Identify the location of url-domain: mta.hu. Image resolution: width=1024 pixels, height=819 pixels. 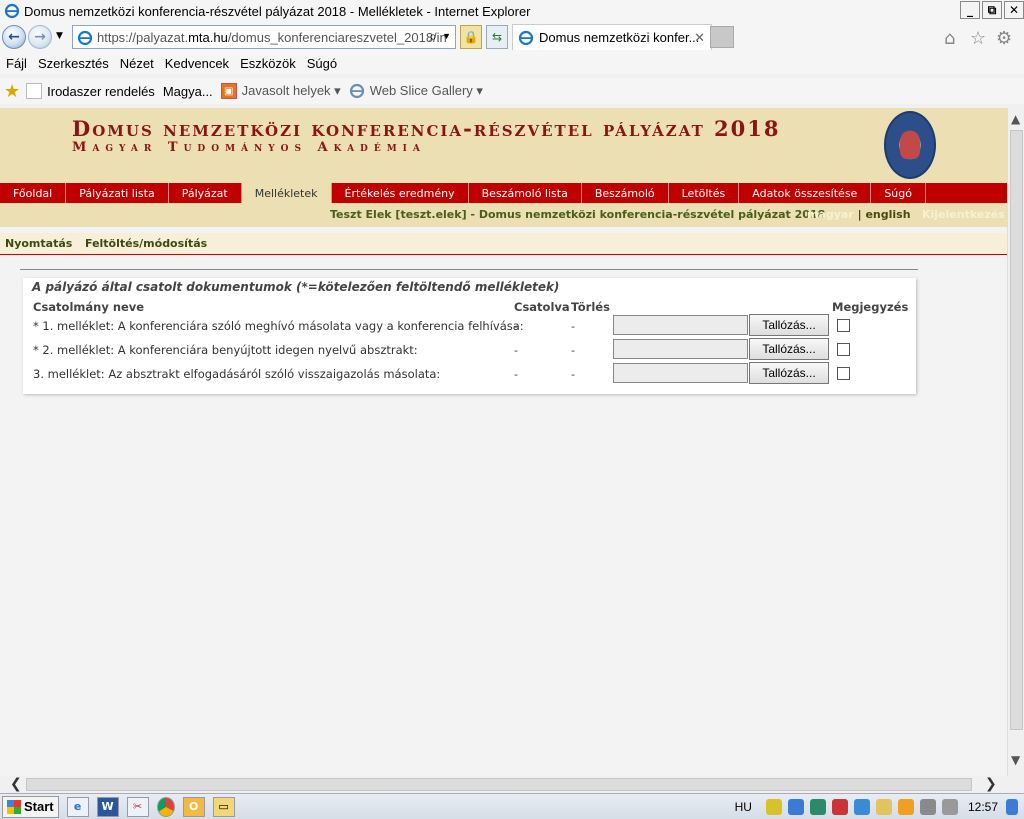
(208, 37).